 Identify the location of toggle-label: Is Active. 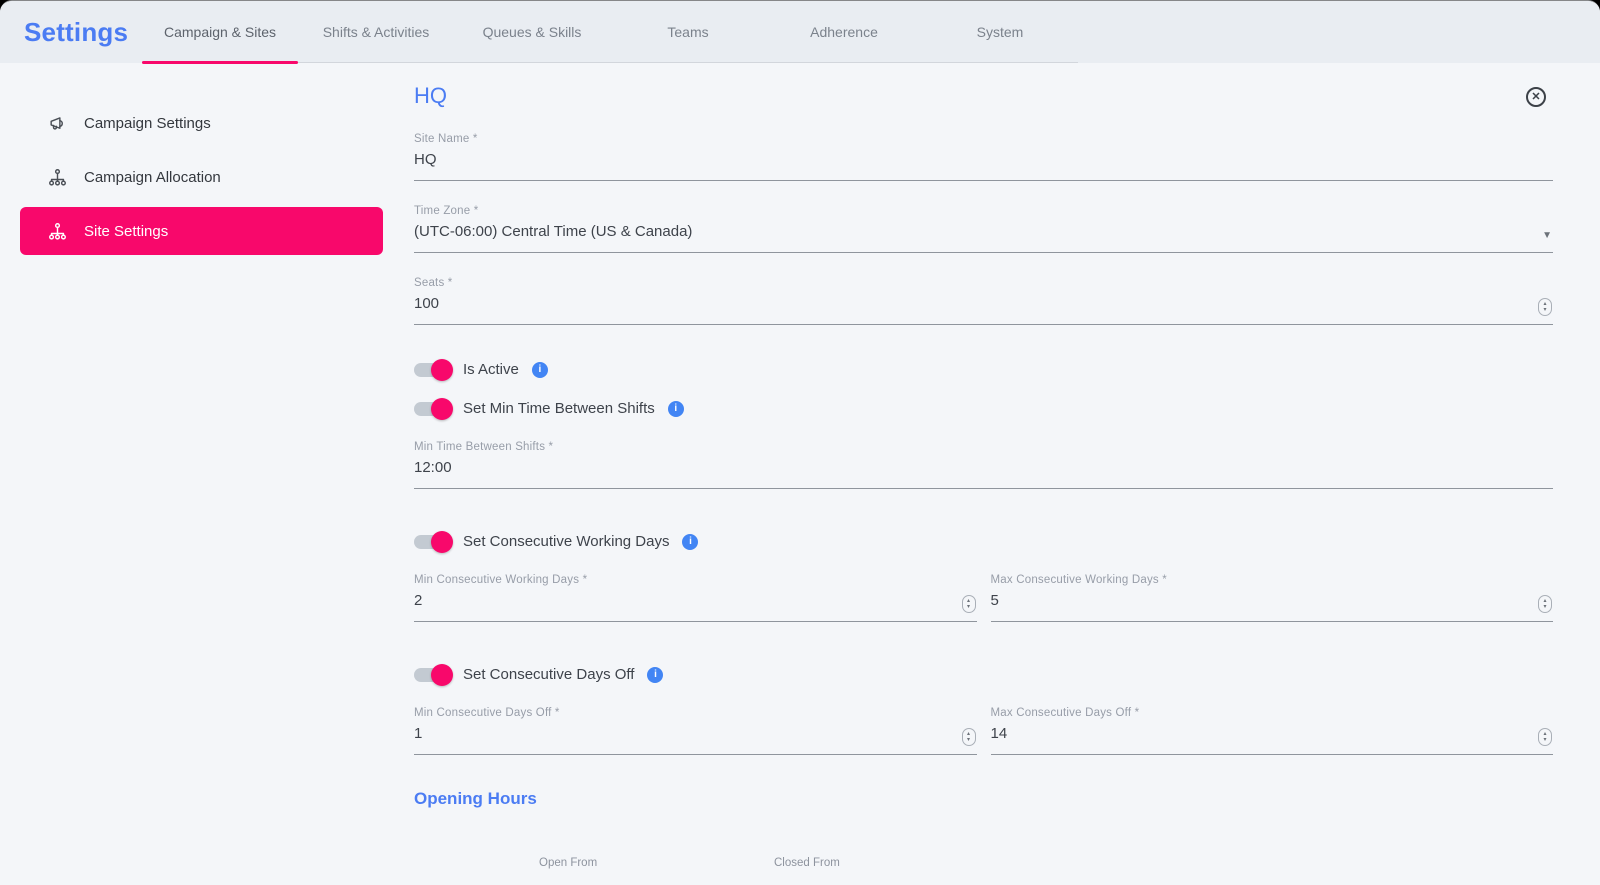
(491, 369).